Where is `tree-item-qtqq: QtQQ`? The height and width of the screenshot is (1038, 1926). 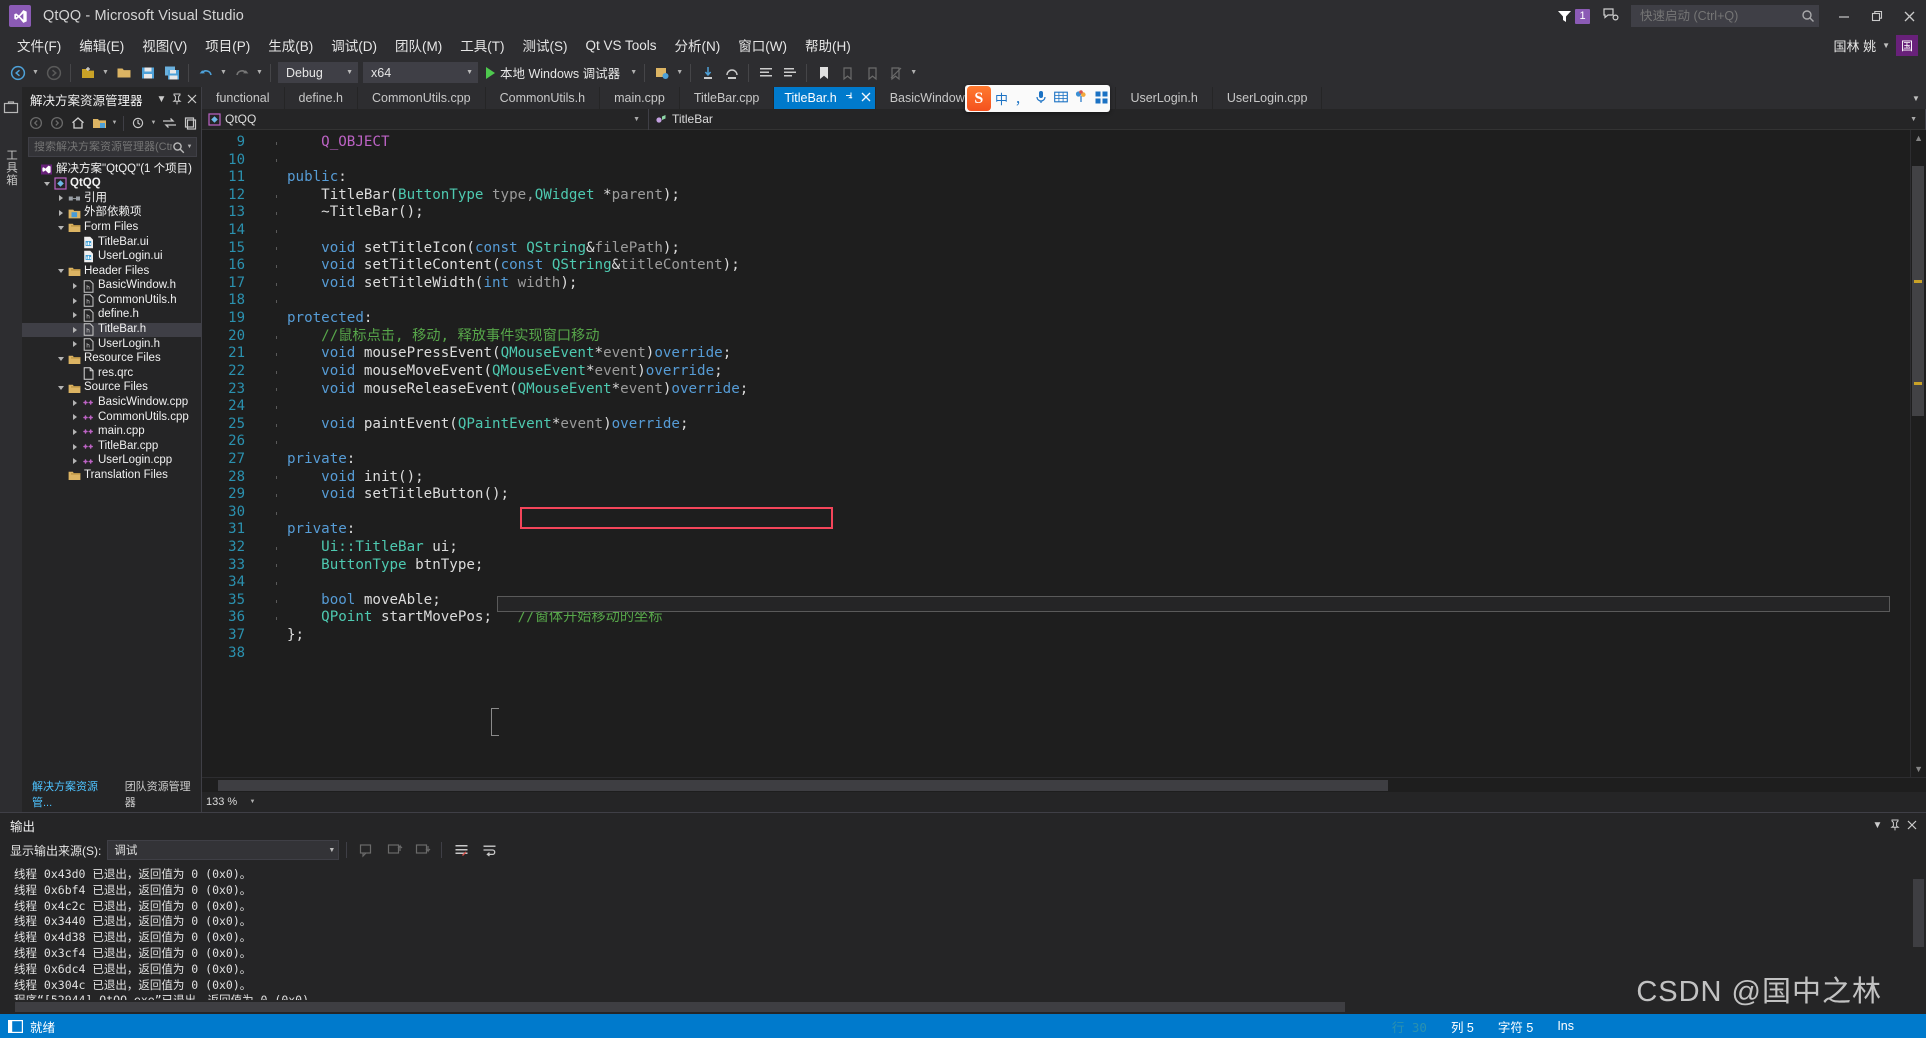
tree-item-qtqq: QtQQ is located at coordinates (111, 184).